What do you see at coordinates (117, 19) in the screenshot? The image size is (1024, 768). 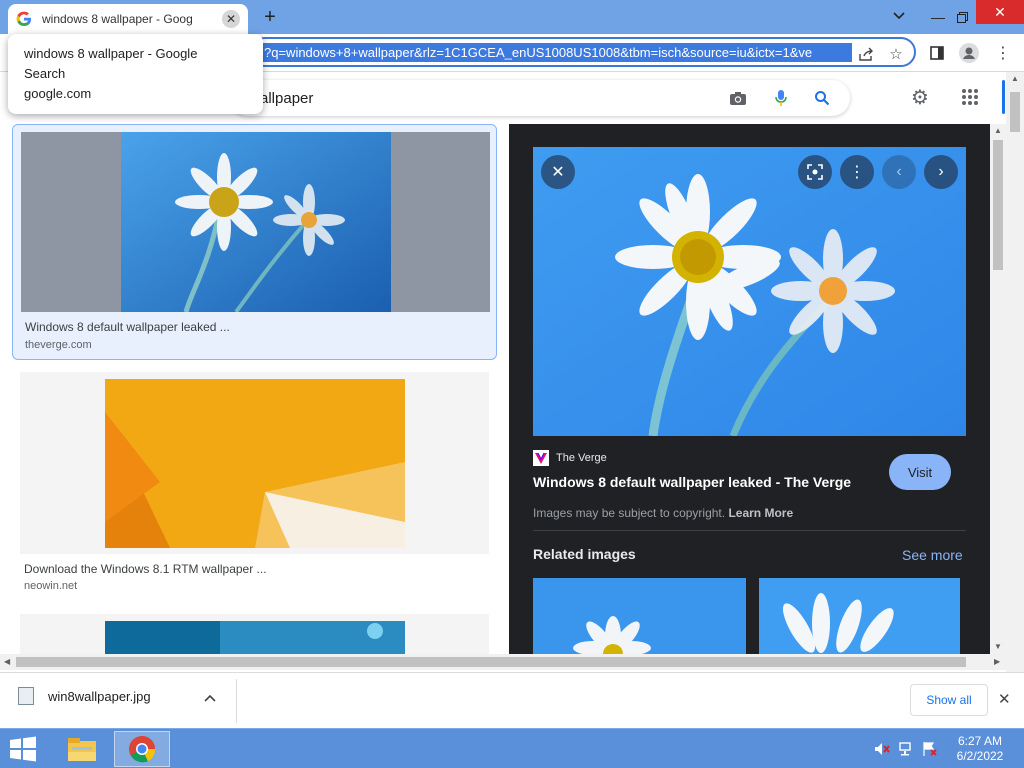 I see `tab-title: windows 8 wallpaper - Google Se` at bounding box center [117, 19].